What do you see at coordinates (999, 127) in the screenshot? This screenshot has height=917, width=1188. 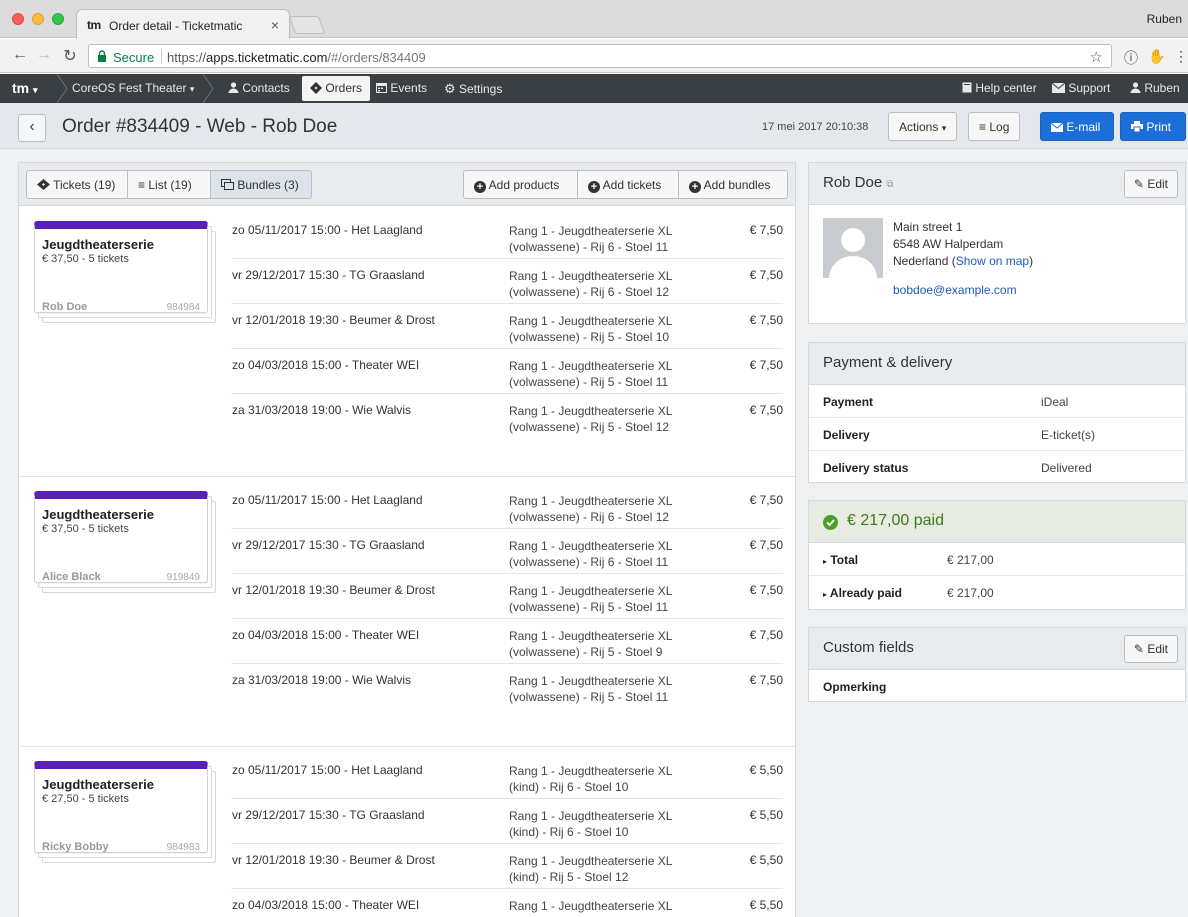 I see `log-label: Log` at bounding box center [999, 127].